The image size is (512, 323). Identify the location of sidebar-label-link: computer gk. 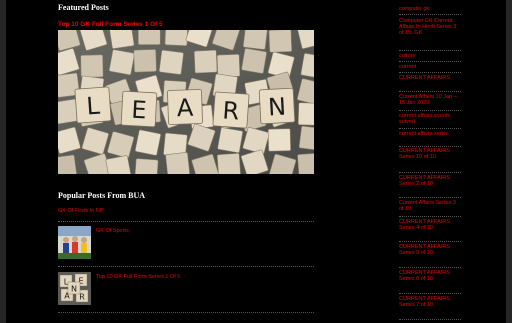
(430, 9).